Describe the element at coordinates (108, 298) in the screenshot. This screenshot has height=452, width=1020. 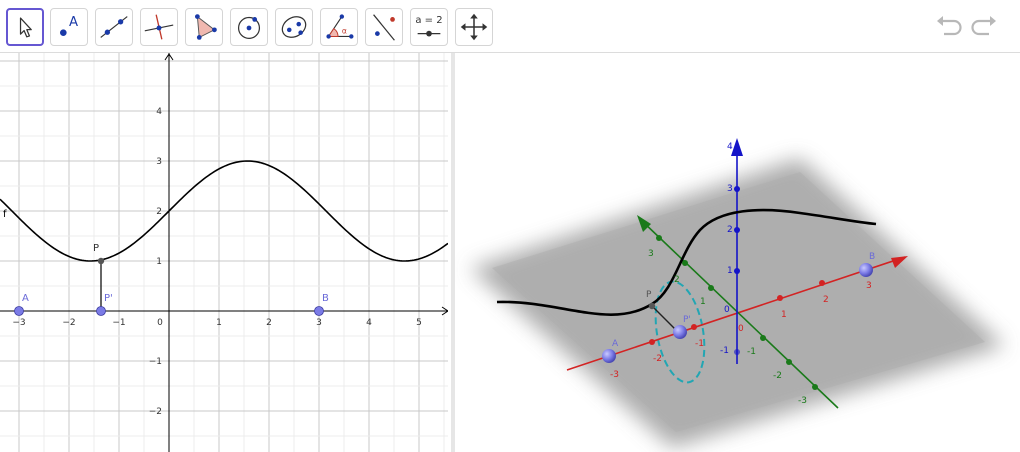
I see `point-p-prime-label: P'` at that location.